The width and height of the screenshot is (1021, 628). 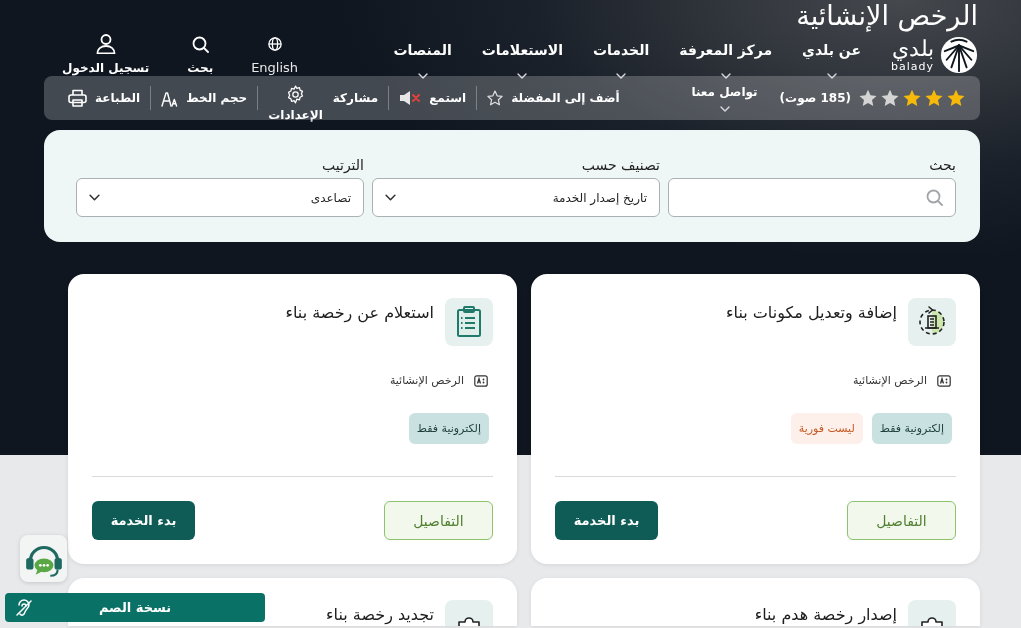 What do you see at coordinates (553, 98) in the screenshot?
I see `favorite-button: أضف إلى المفضلة` at bounding box center [553, 98].